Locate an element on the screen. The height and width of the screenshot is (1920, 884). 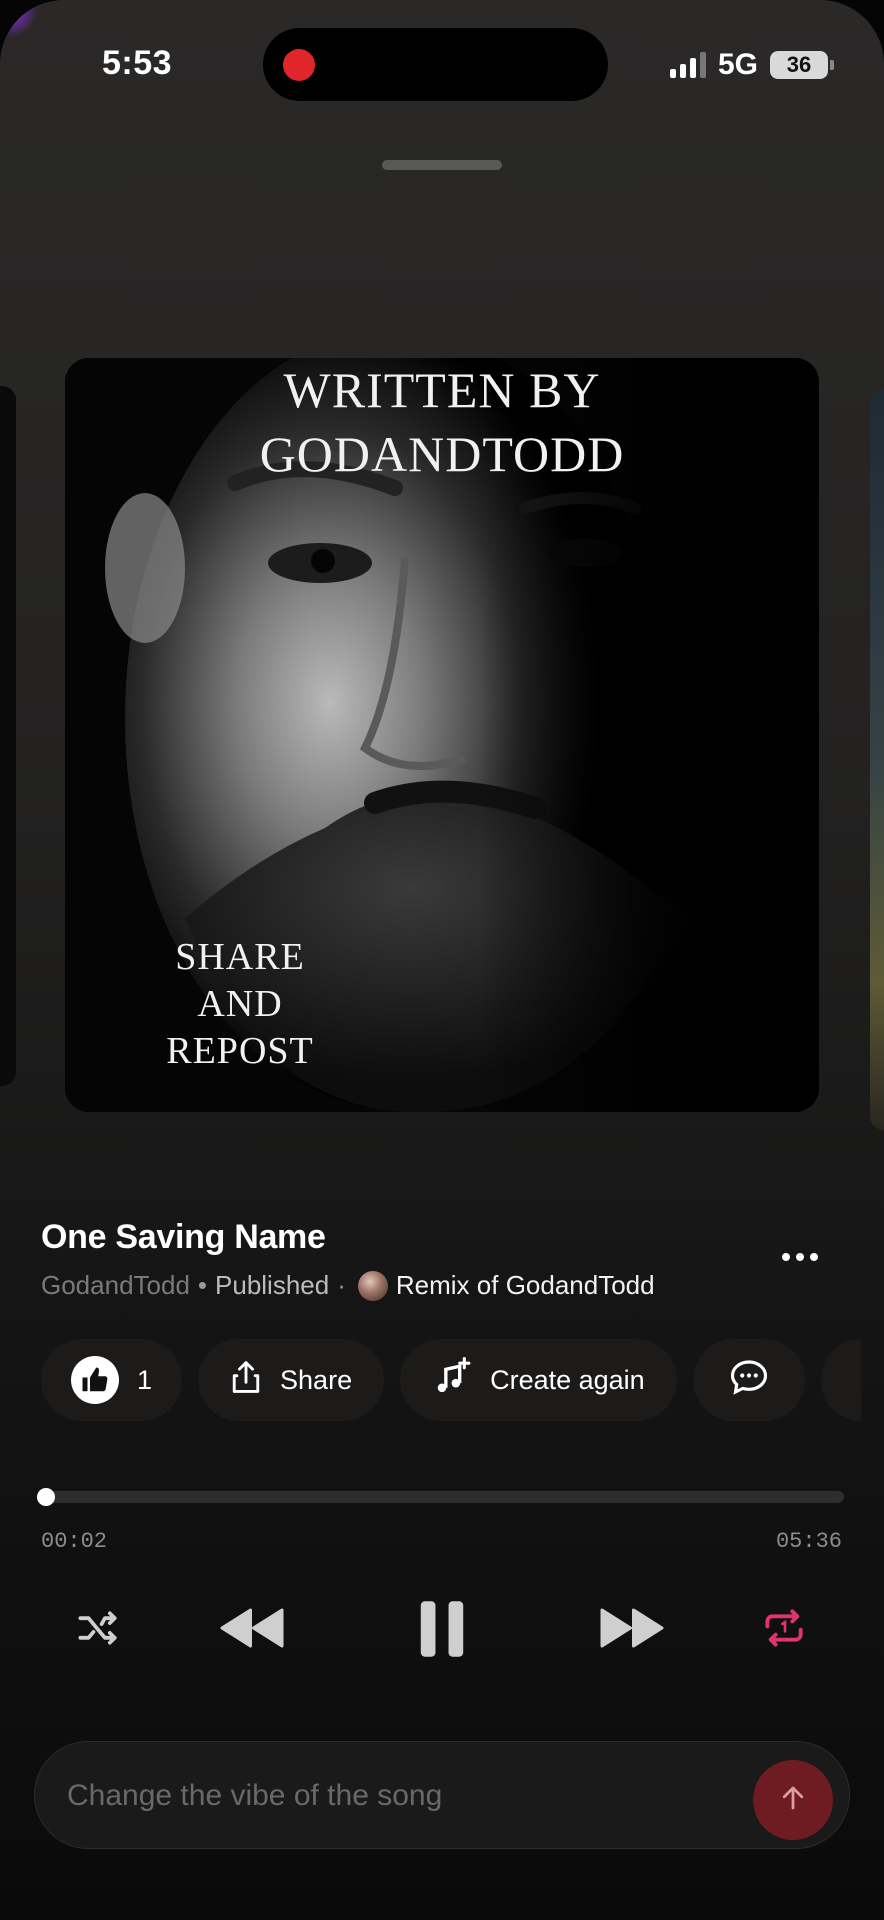
repeat-button is located at coordinates (784, 1630).